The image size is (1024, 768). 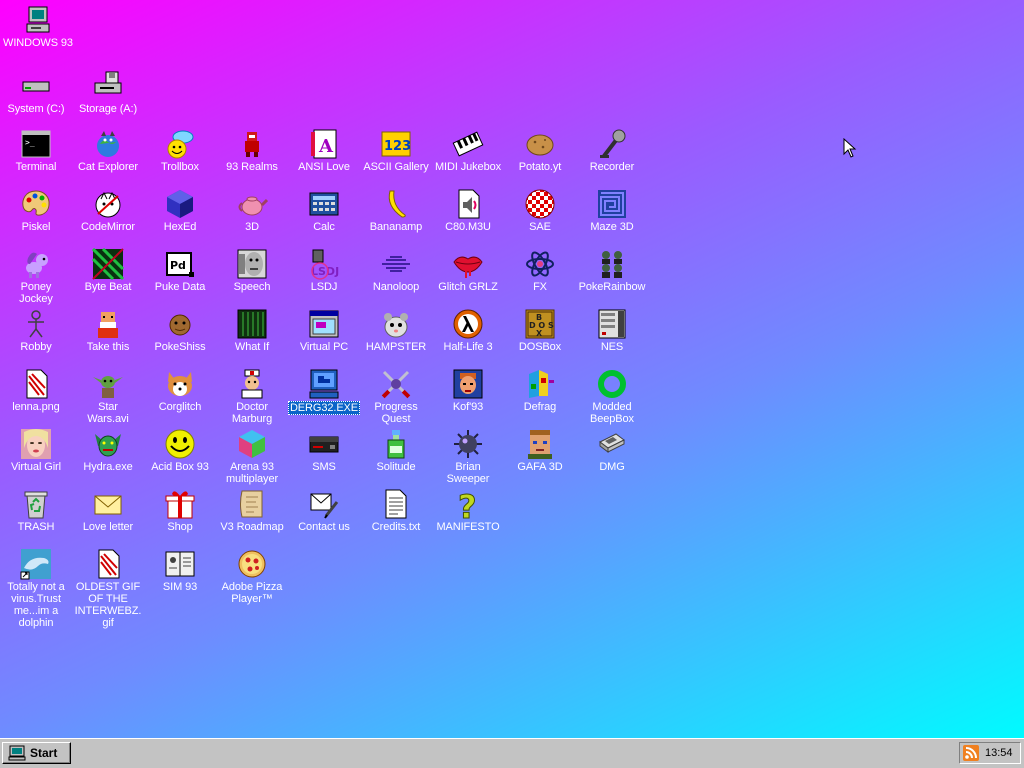 What do you see at coordinates (108, 527) in the screenshot?
I see `love-letter-label: Love letter` at bounding box center [108, 527].